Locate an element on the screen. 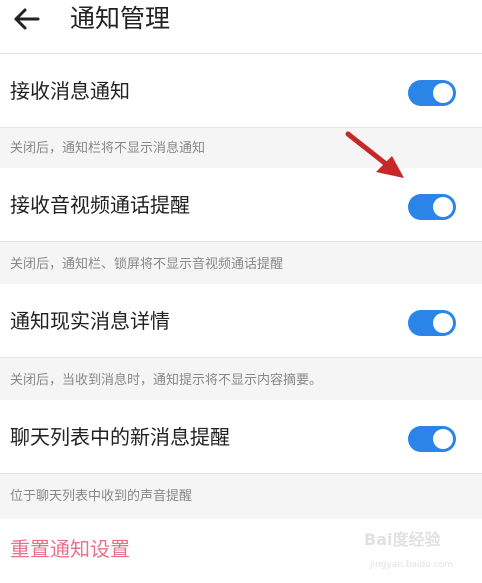  setting-label: 接收消息通知 is located at coordinates (70, 91).